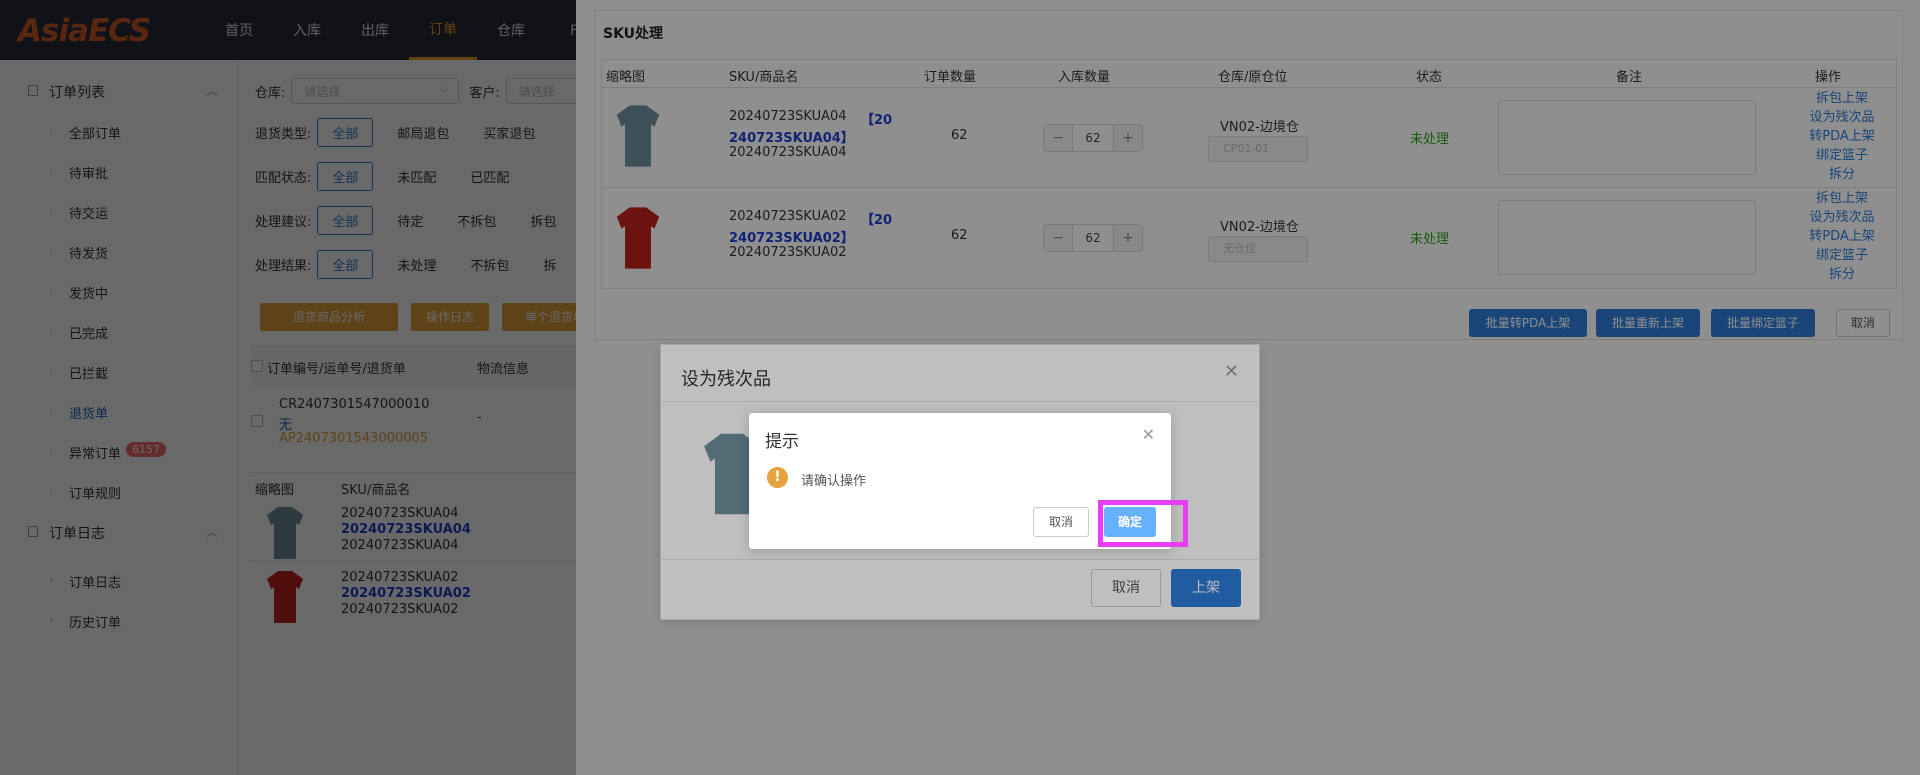  Describe the element at coordinates (777, 477) in the screenshot. I see `warning-icon: !` at that location.